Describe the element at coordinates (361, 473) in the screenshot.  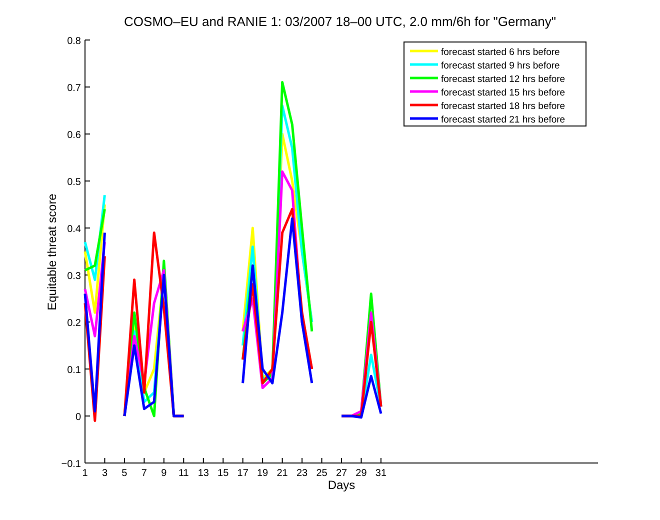
I see `x-tick-label: 29` at that location.